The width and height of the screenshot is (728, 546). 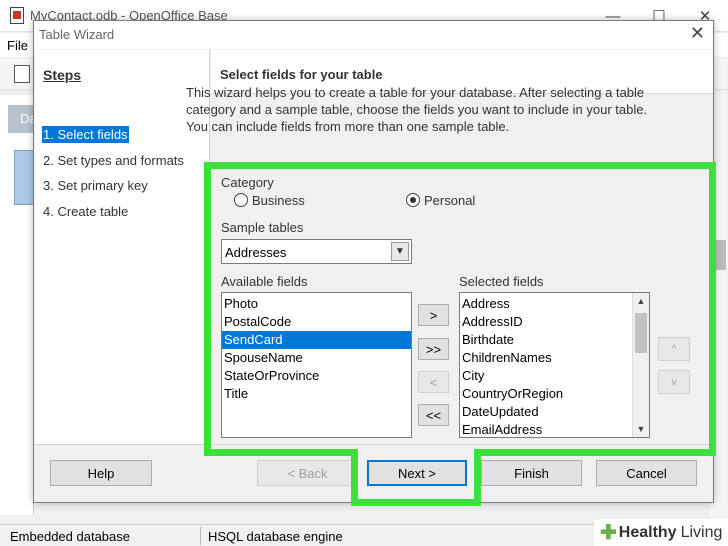 What do you see at coordinates (85, 134) in the screenshot?
I see `step-select-fields: 1. Select fields` at bounding box center [85, 134].